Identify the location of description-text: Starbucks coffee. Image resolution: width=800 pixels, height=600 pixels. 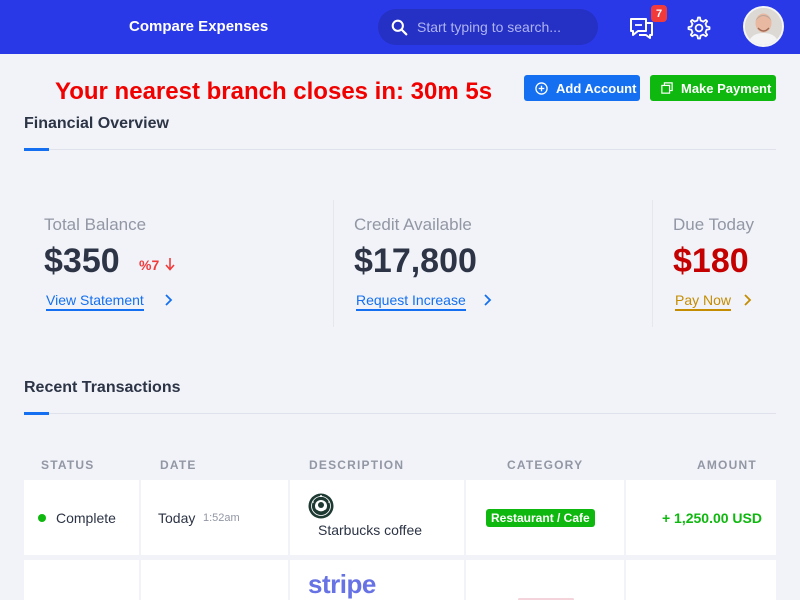
(370, 530).